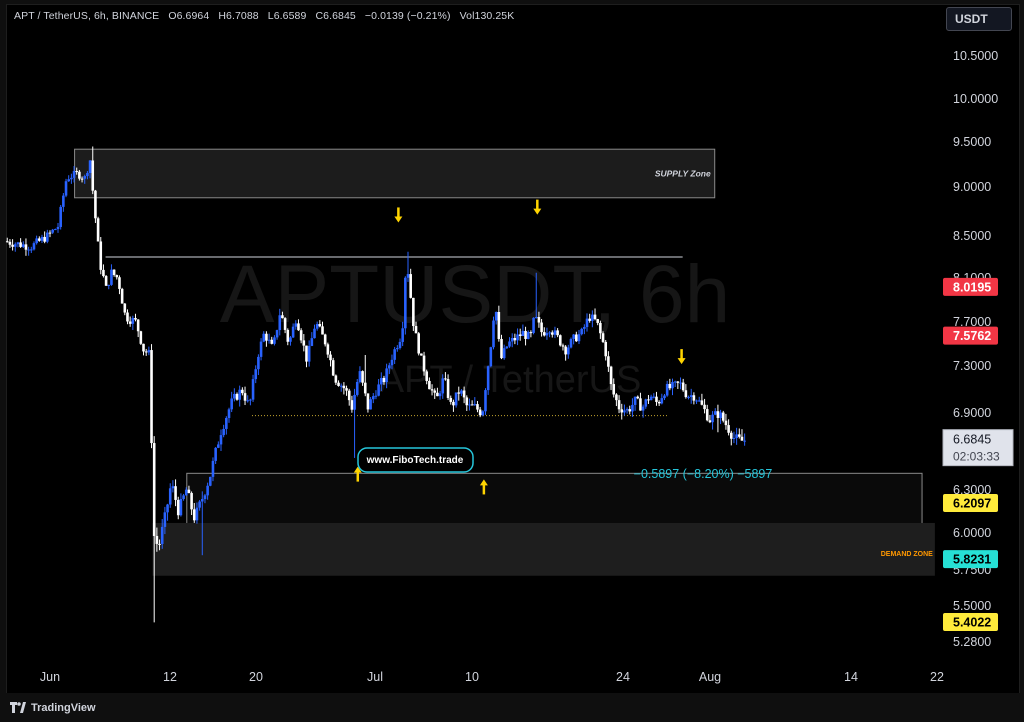 The height and width of the screenshot is (722, 1024). I want to click on svg-text: 8.0195, so click(972, 287).